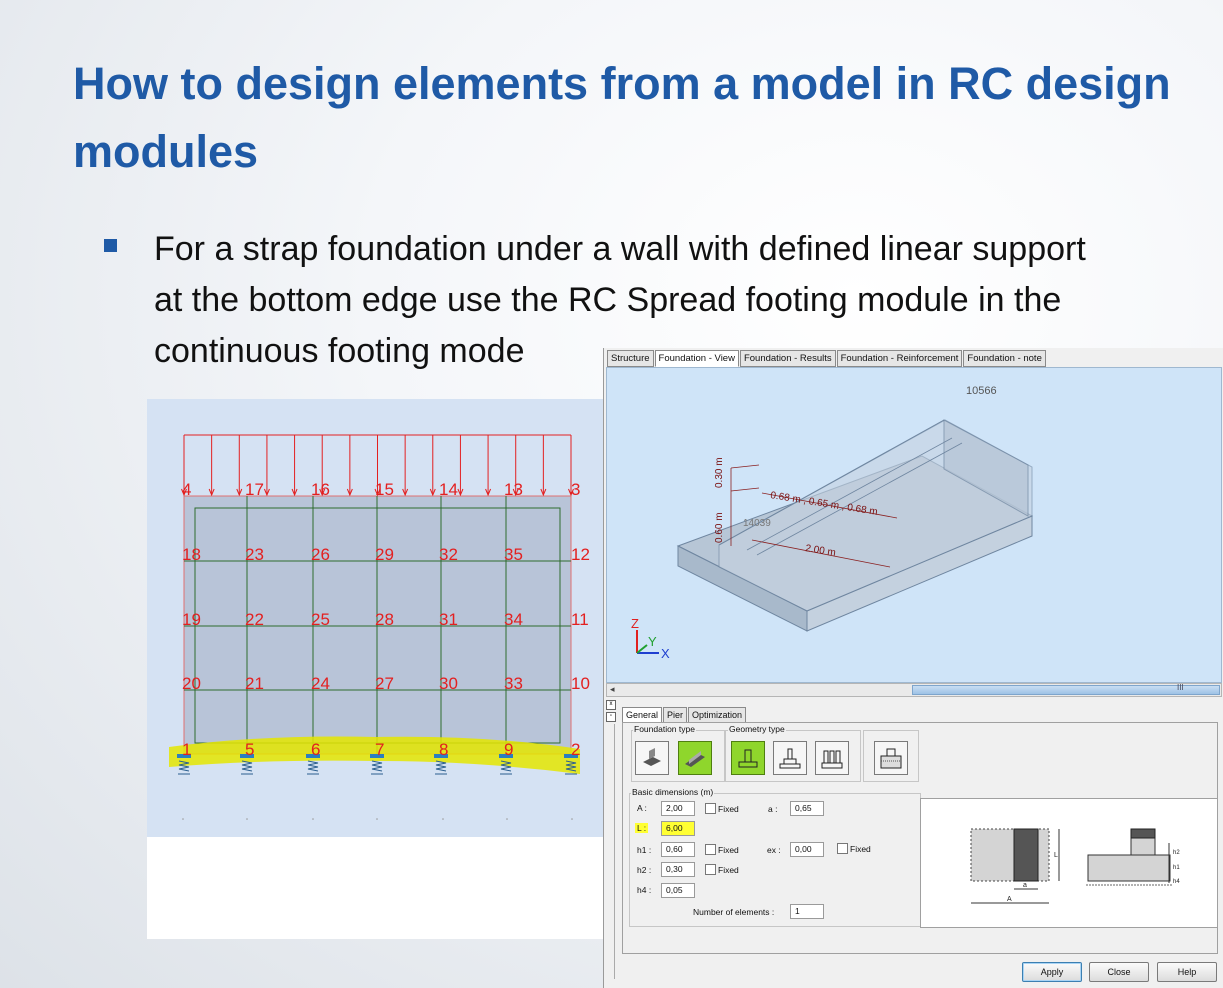  What do you see at coordinates (513, 683) in the screenshot?
I see `node-label: 33` at bounding box center [513, 683].